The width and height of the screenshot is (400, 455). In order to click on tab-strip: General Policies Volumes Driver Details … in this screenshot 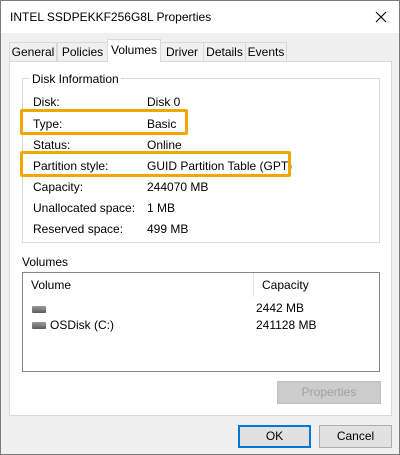, I will do `click(201, 50)`.